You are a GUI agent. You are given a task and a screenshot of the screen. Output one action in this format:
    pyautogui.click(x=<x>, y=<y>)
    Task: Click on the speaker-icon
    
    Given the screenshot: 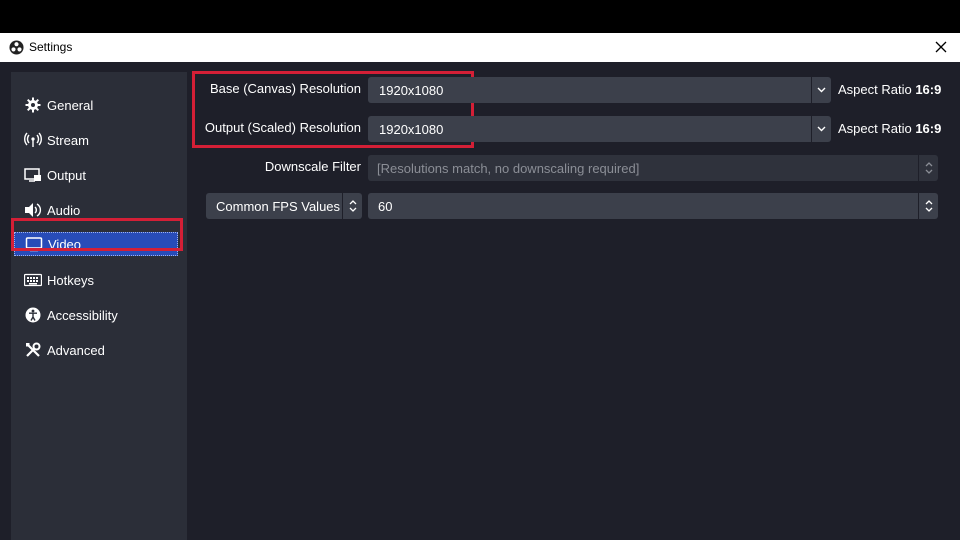 What is the action you would take?
    pyautogui.click(x=33, y=210)
    